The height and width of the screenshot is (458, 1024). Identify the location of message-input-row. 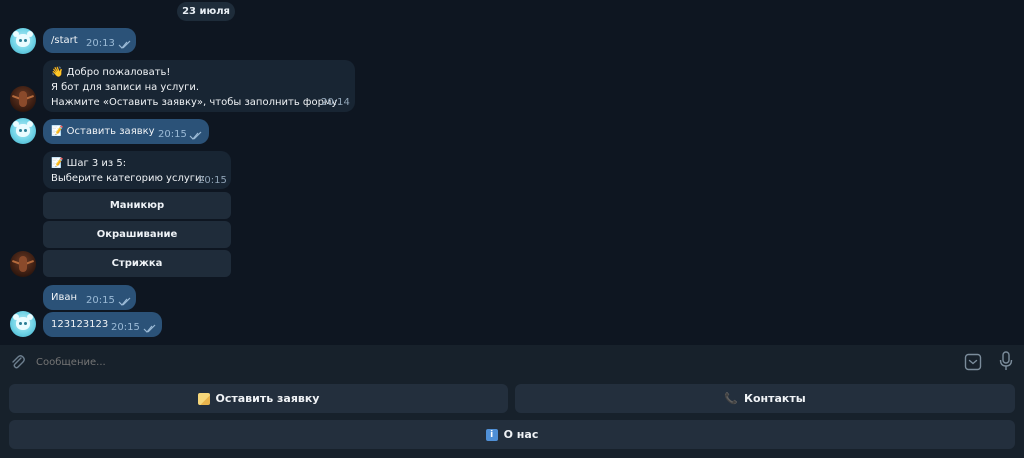
(512, 362).